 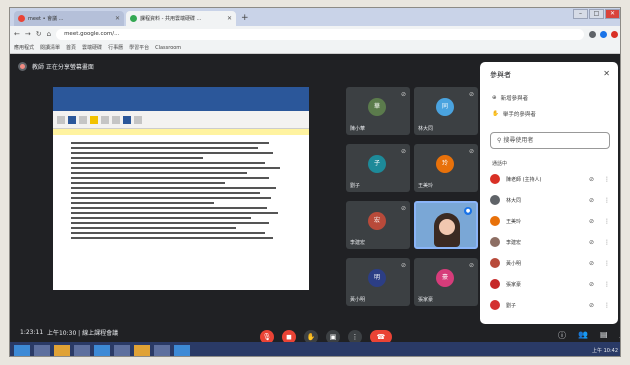 I want to click on minimize-button: –, so click(x=580, y=14).